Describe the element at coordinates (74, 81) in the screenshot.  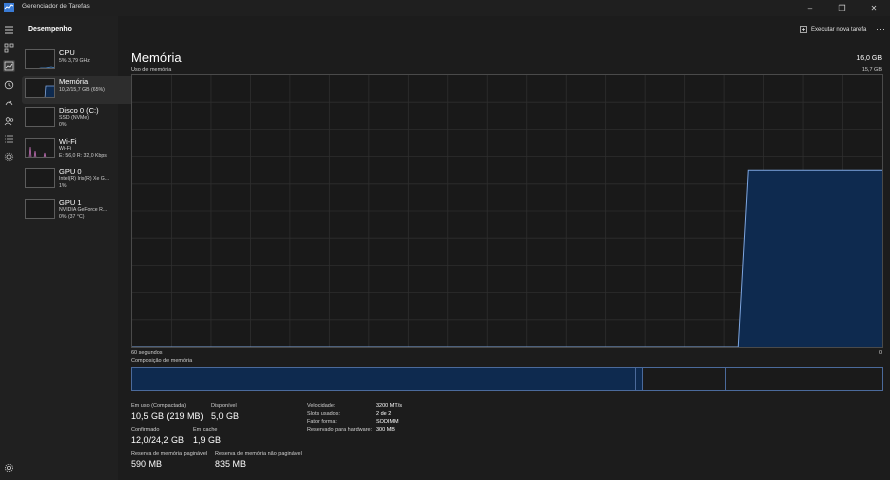
I see `sidebar-item-label: Memória` at that location.